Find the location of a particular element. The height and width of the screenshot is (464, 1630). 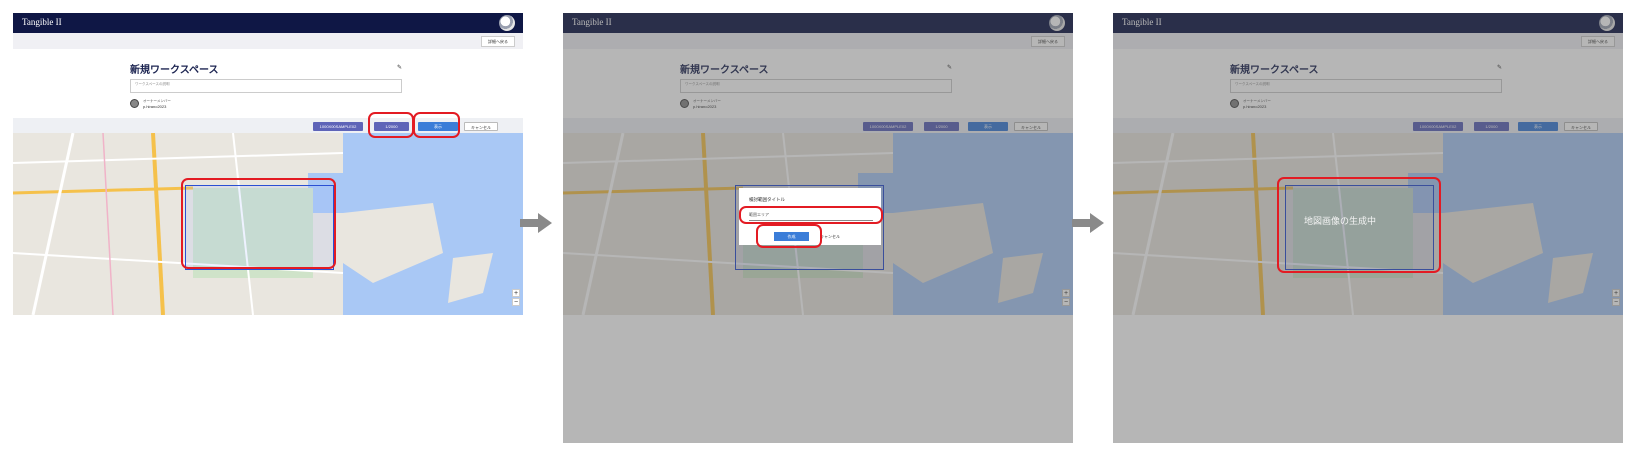

description-input: ワークスペースの説明 is located at coordinates (266, 86).